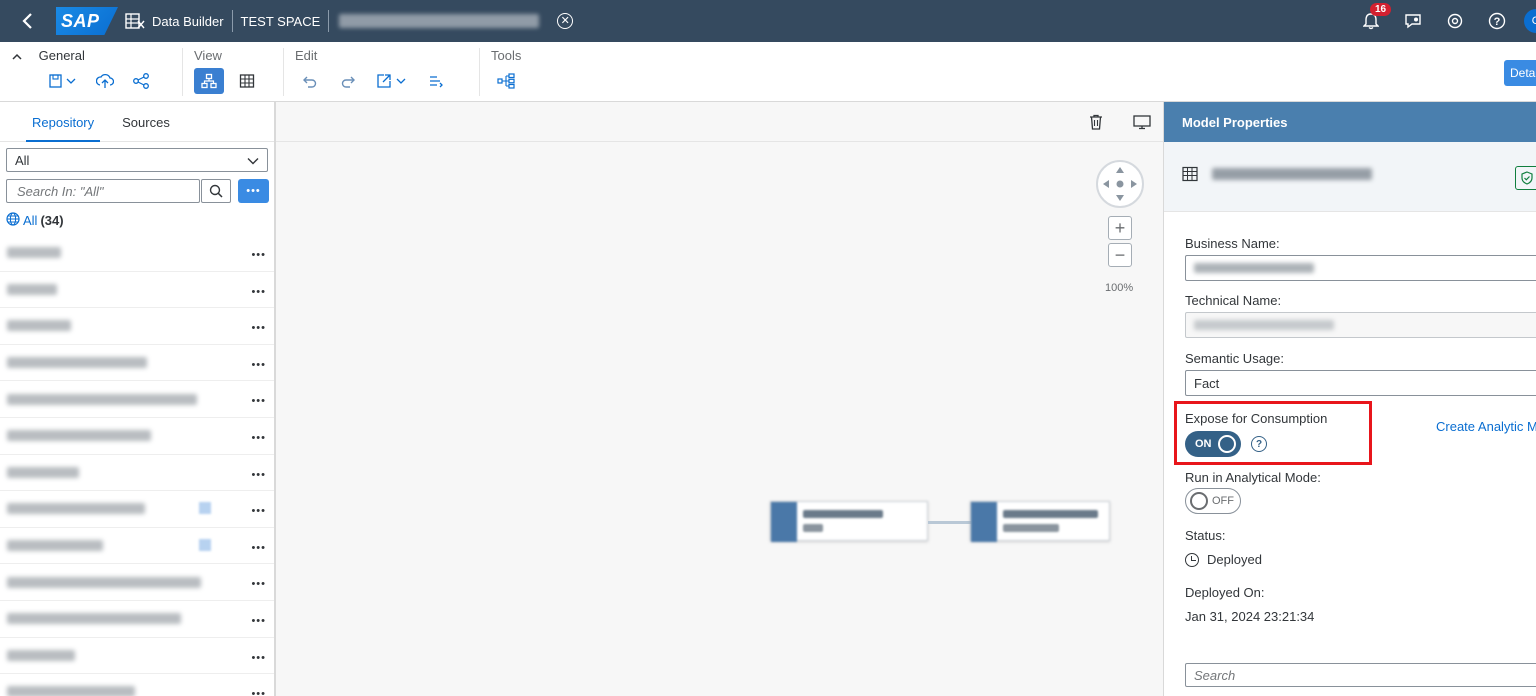 The height and width of the screenshot is (696, 1536). Describe the element at coordinates (1525, 178) in the screenshot. I see `deployed-shield-icon` at that location.